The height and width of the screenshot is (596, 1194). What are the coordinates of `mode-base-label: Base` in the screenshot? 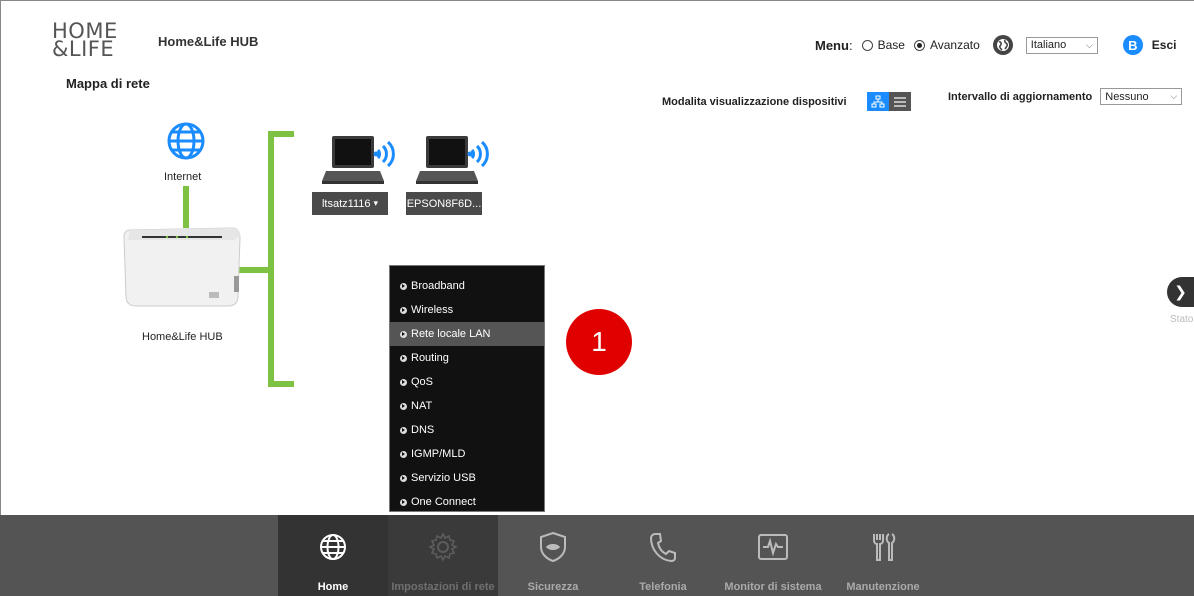 It's located at (891, 45).